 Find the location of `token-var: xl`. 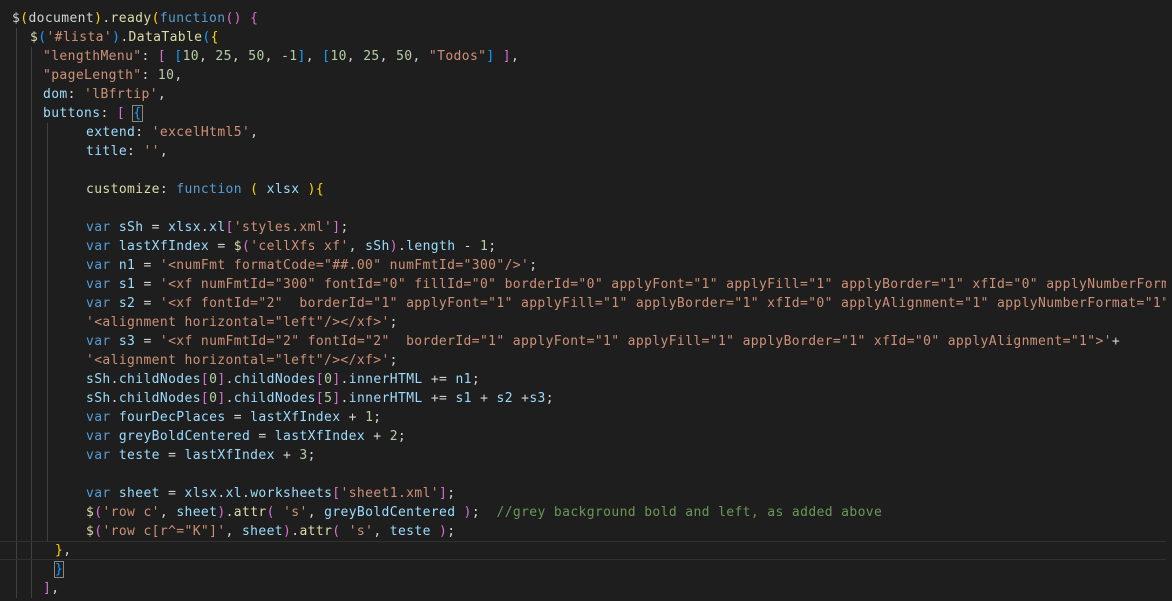

token-var: xl is located at coordinates (217, 227).